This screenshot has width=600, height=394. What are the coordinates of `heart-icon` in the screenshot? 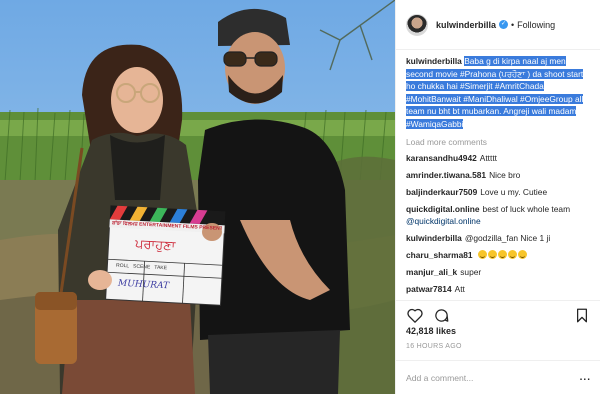 It's located at (415, 316).